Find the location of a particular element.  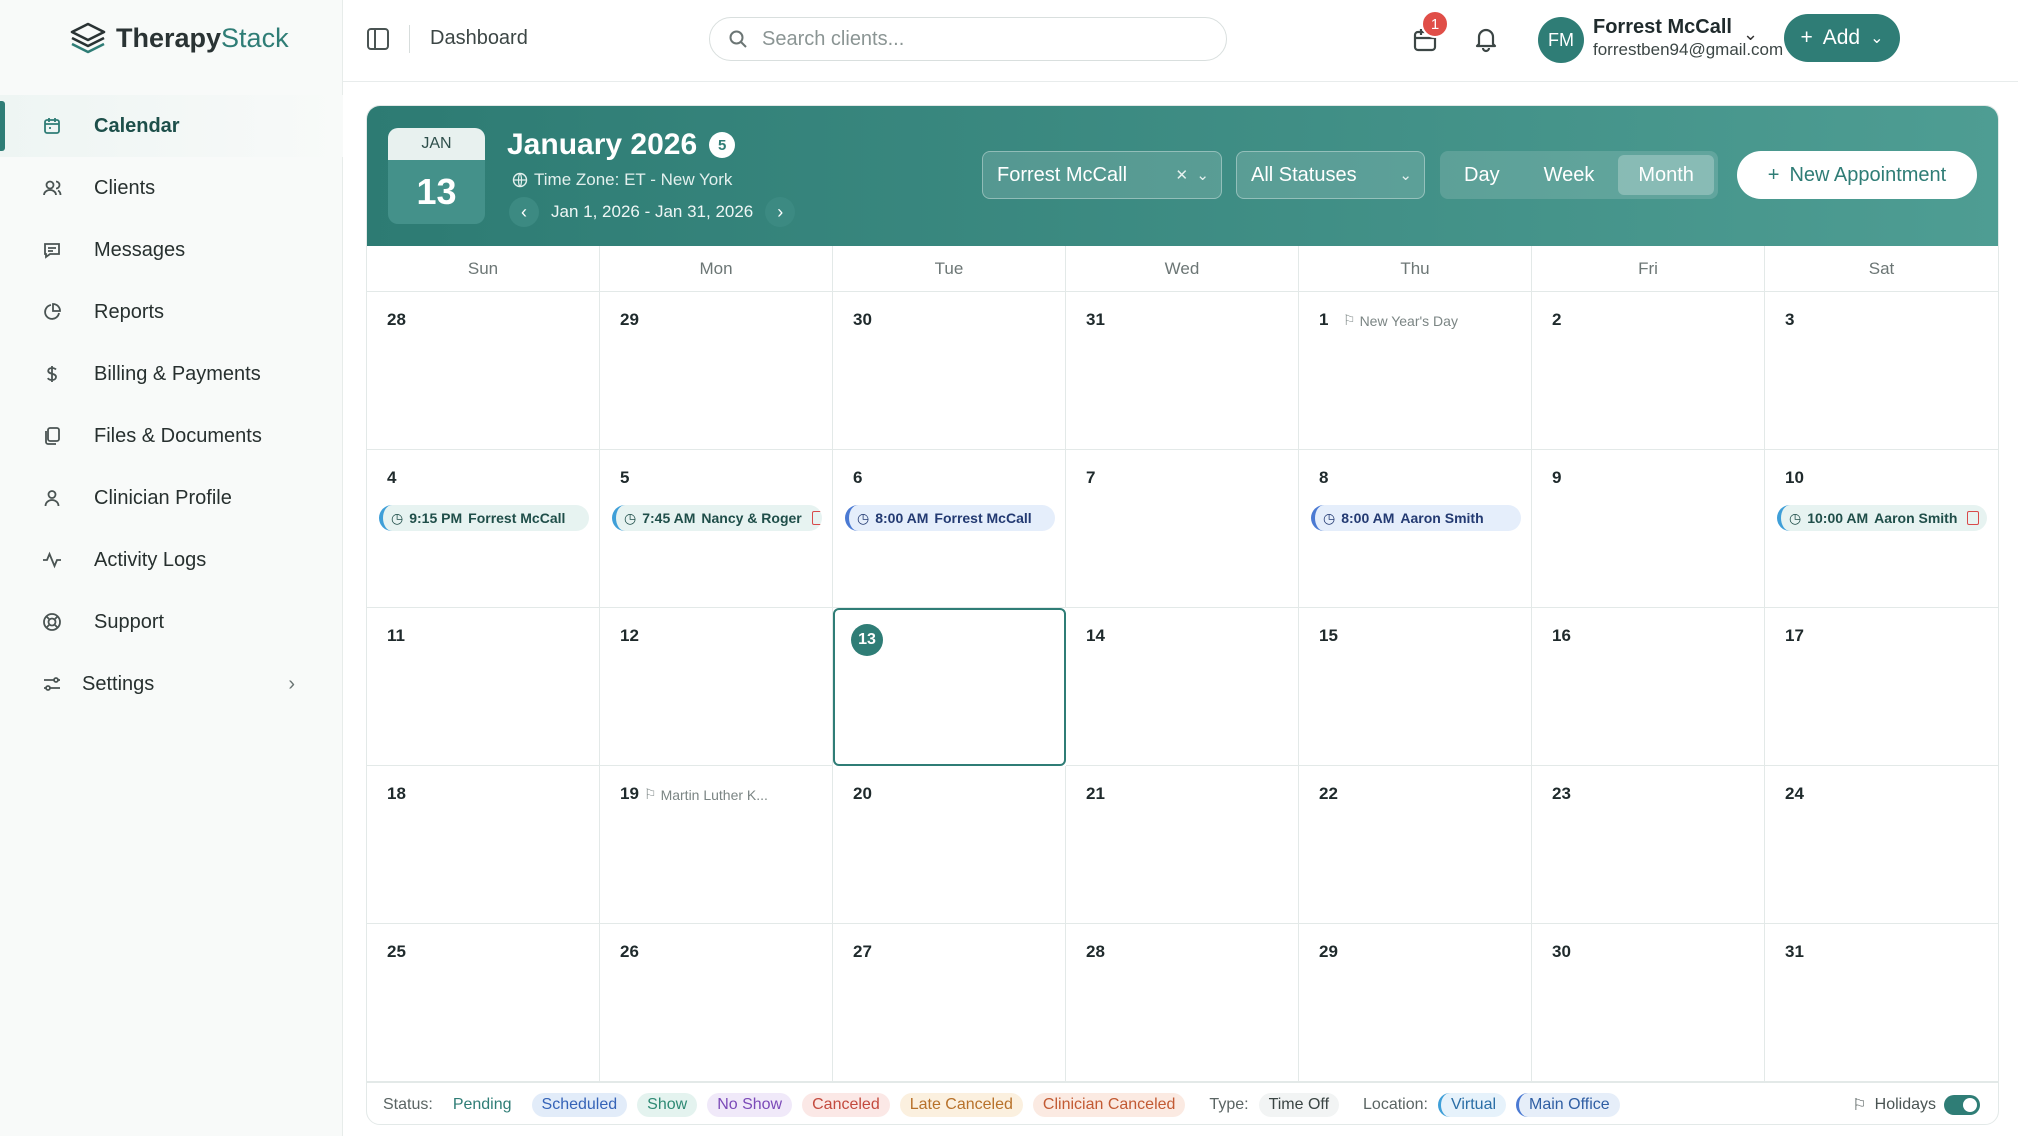

avatar: FM is located at coordinates (1561, 40).